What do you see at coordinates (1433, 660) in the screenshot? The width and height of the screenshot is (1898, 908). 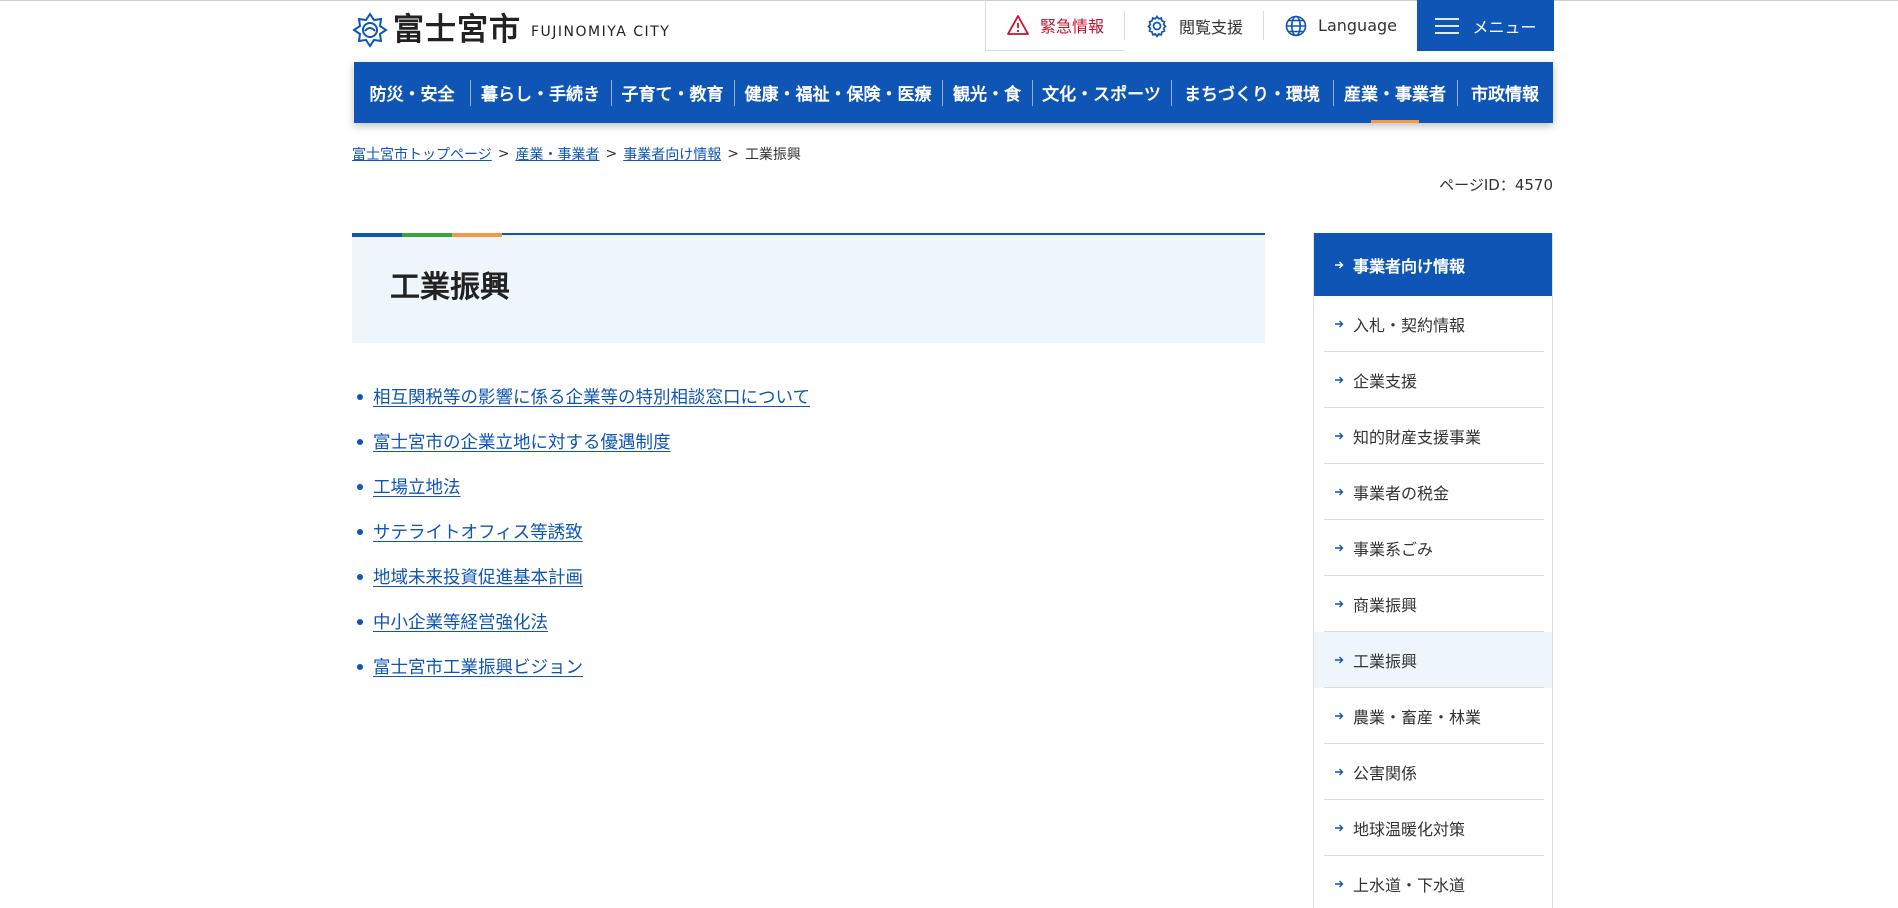 I see `side-nav-item-industry: 工業振興` at bounding box center [1433, 660].